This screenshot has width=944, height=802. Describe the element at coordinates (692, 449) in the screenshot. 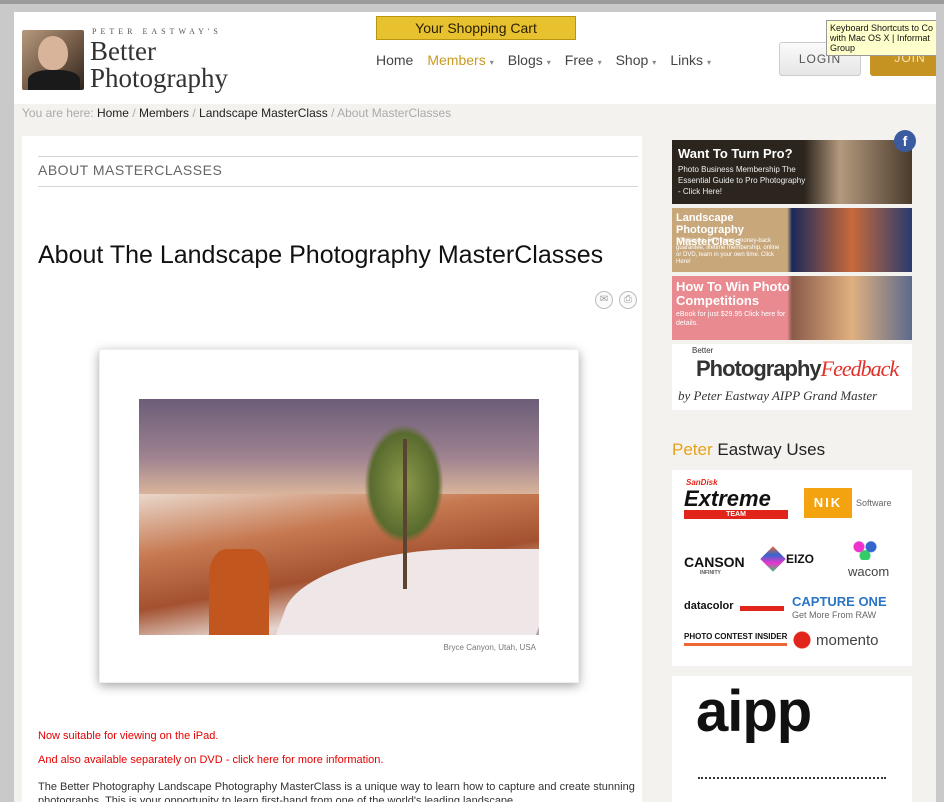

I see `sponsors-heading-name: Peter` at that location.